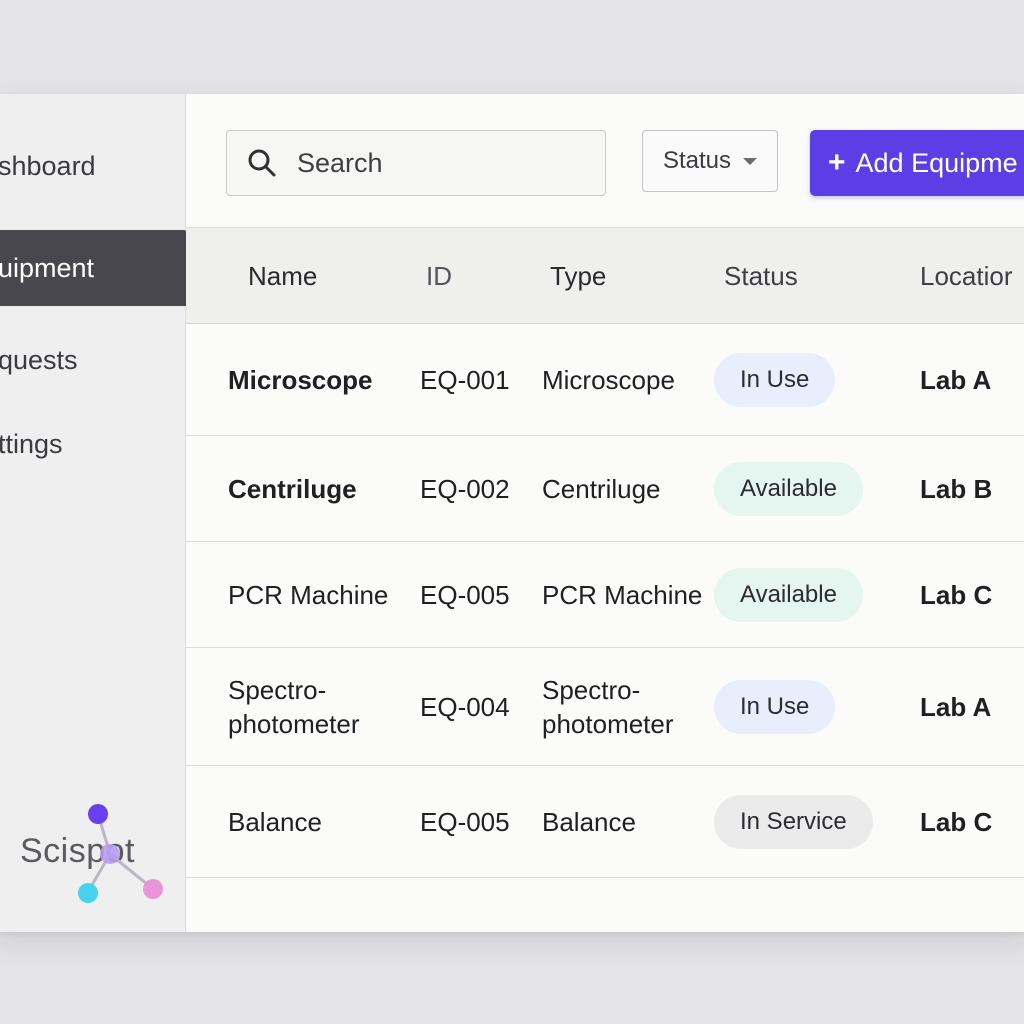 This screenshot has height=1024, width=1024. I want to click on toolbar: Search Status + Add Equipme, so click(605, 161).